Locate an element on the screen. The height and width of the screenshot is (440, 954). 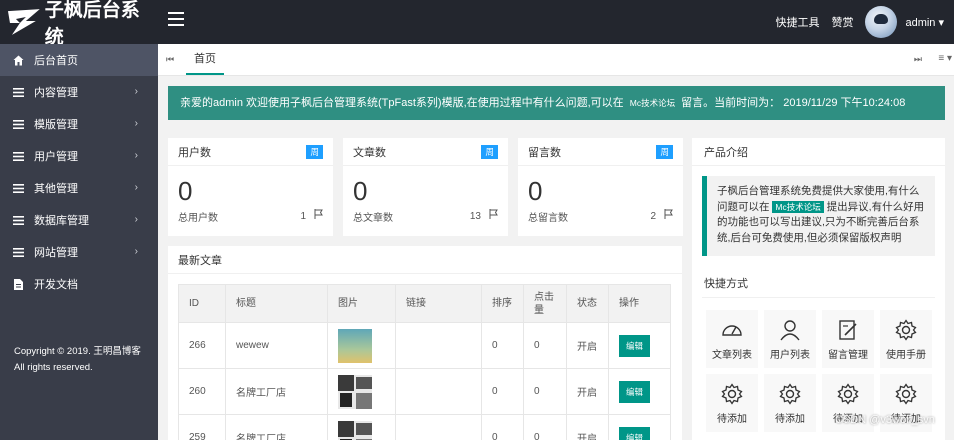
home-icon is located at coordinates (18, 60).